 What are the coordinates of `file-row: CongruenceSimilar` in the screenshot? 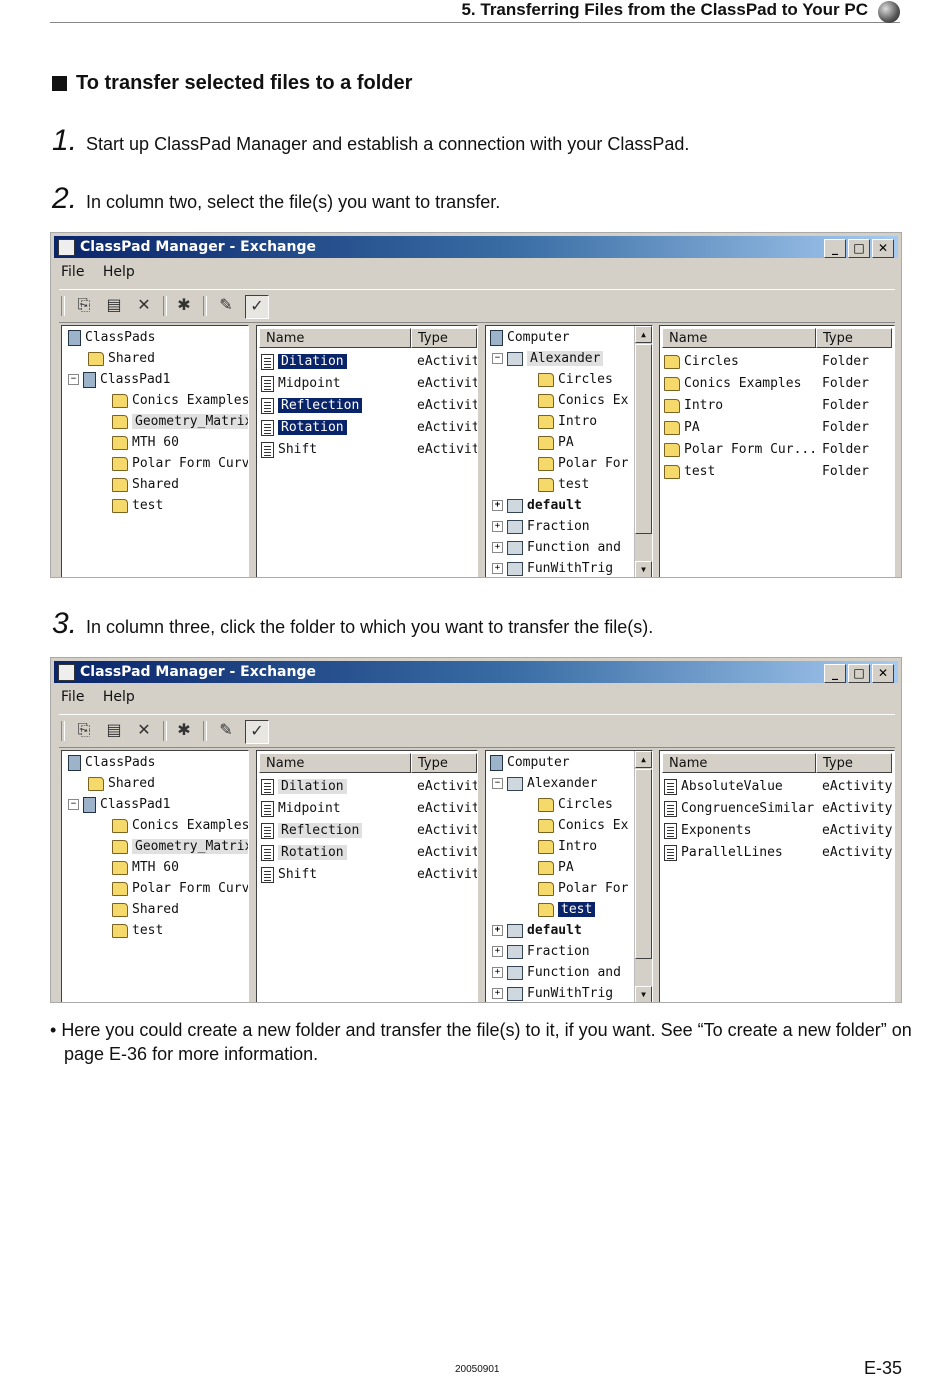 It's located at (739, 809).